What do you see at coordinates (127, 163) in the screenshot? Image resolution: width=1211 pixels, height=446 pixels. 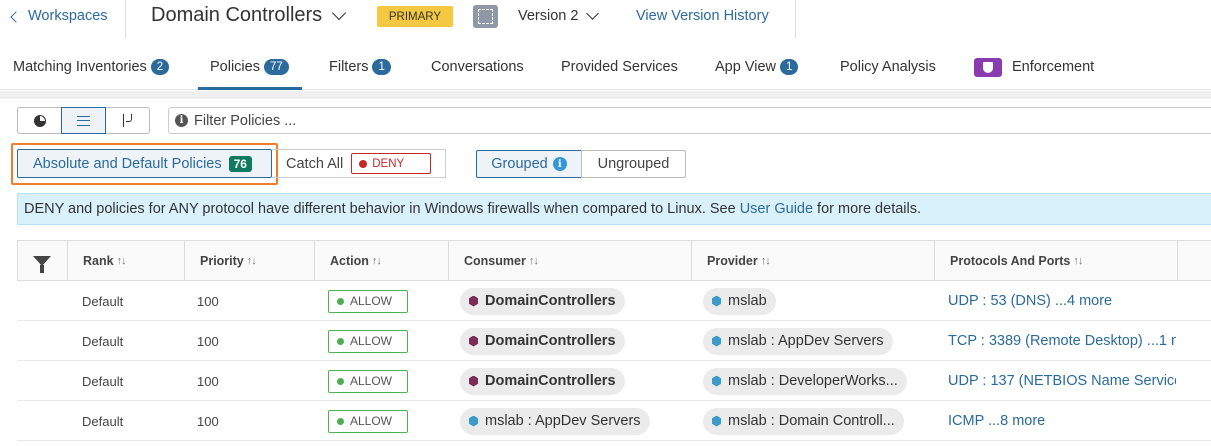 I see `button-label: Absolute and Default Policies` at bounding box center [127, 163].